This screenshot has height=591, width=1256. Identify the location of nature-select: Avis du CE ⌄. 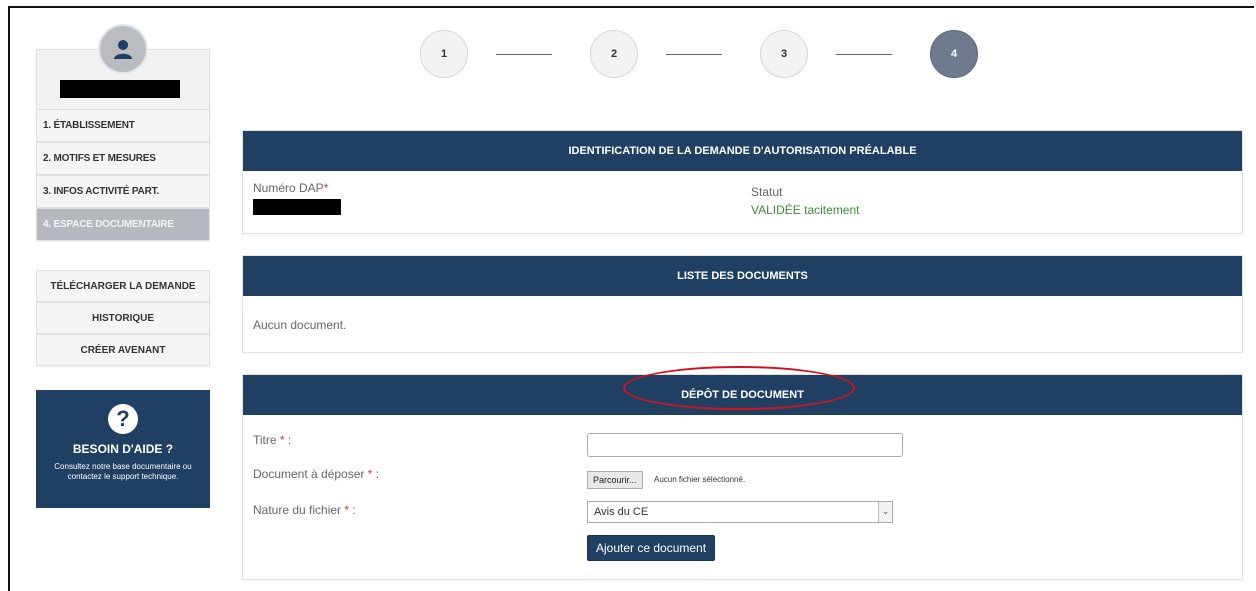
(740, 512).